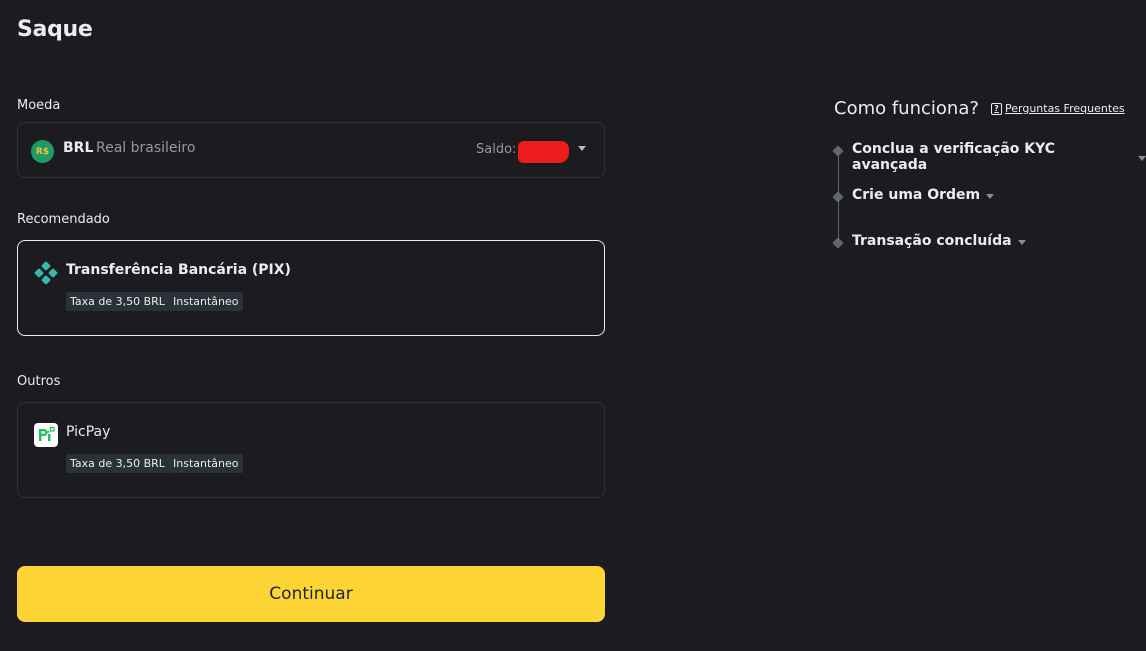 This screenshot has width=1146, height=651. I want to click on faq-icon: ?, so click(996, 108).